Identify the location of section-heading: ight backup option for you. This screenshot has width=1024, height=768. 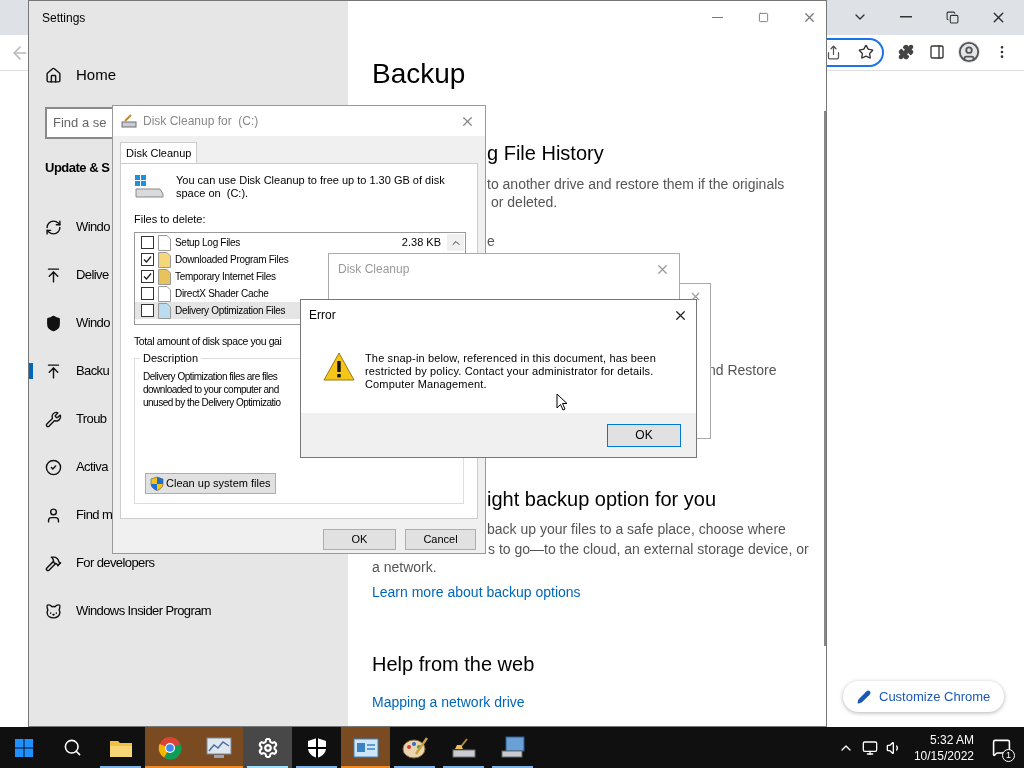
(602, 499).